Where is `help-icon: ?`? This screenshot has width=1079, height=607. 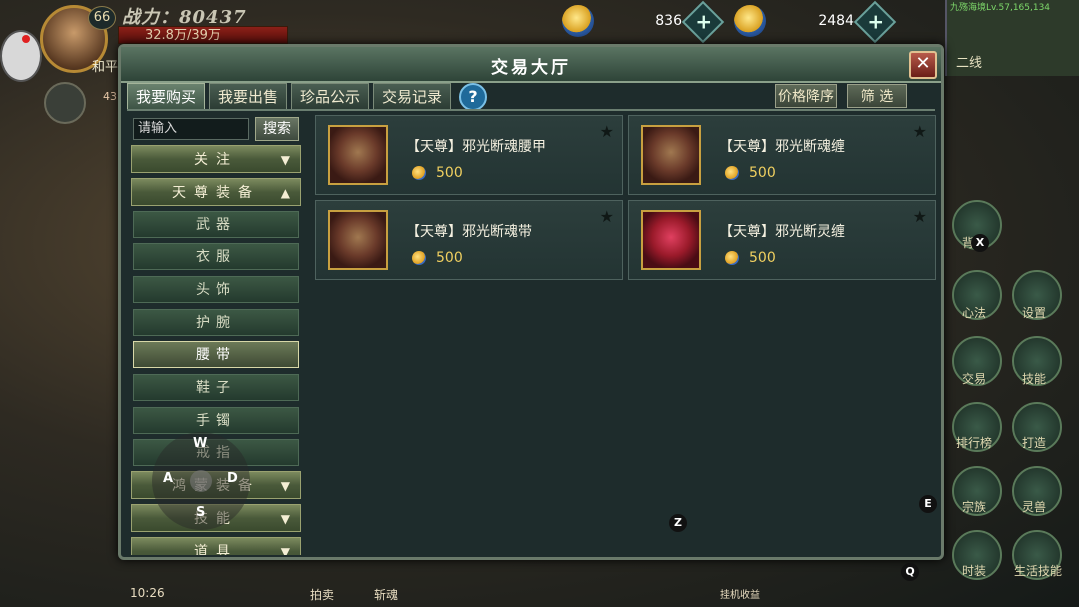
help-icon: ? is located at coordinates (473, 97).